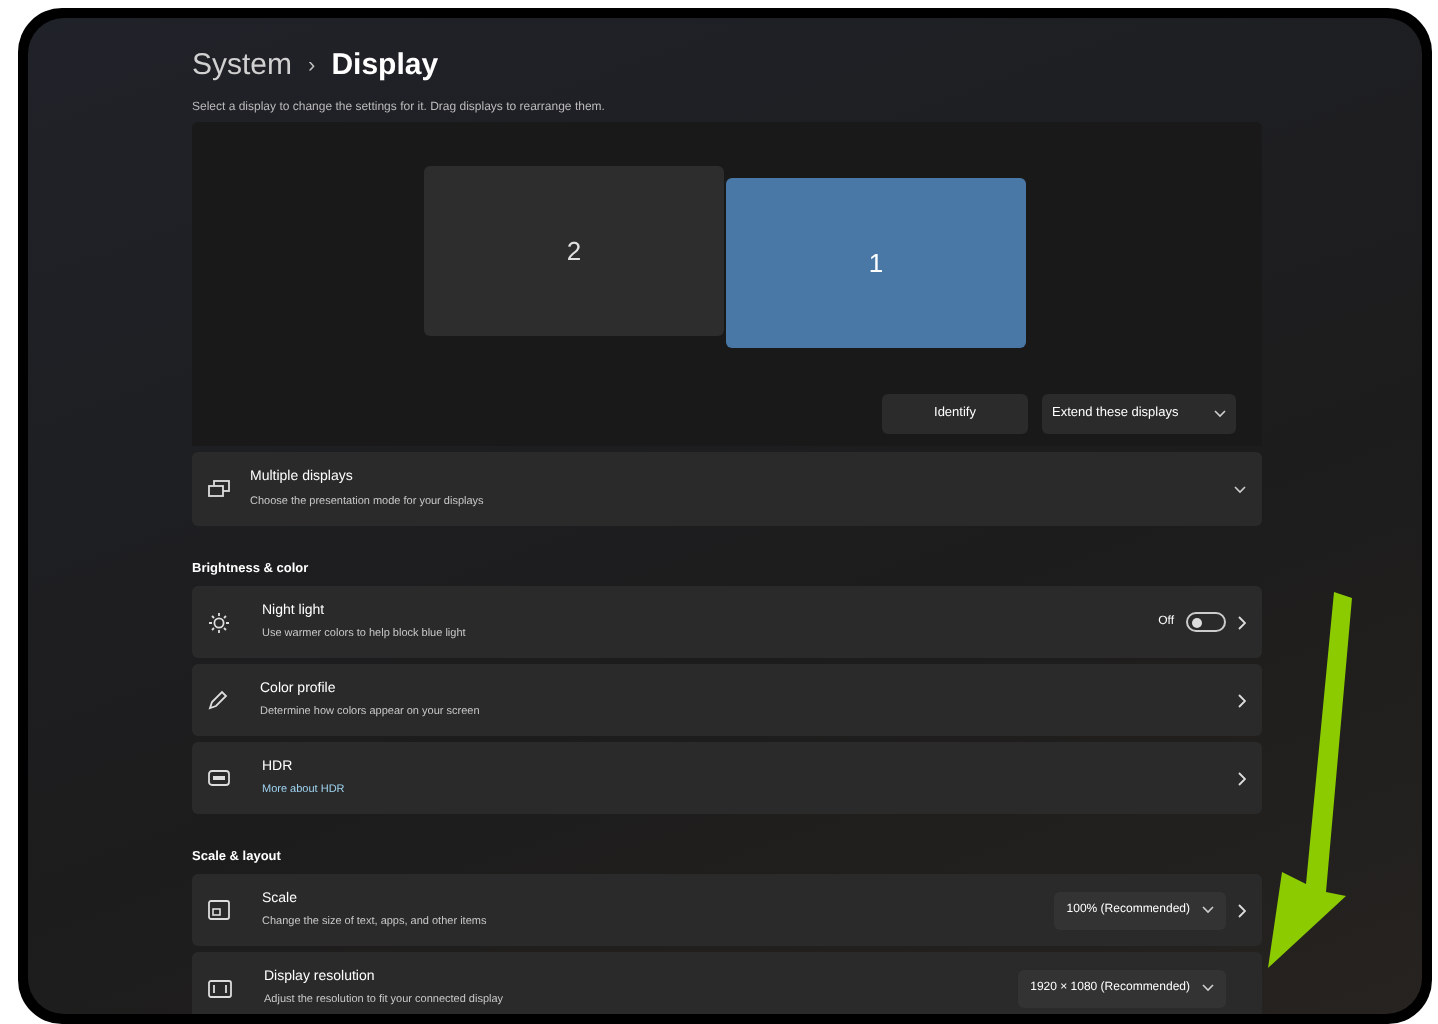 The width and height of the screenshot is (1438, 1024). What do you see at coordinates (220, 988) in the screenshot?
I see `resolution-icon` at bounding box center [220, 988].